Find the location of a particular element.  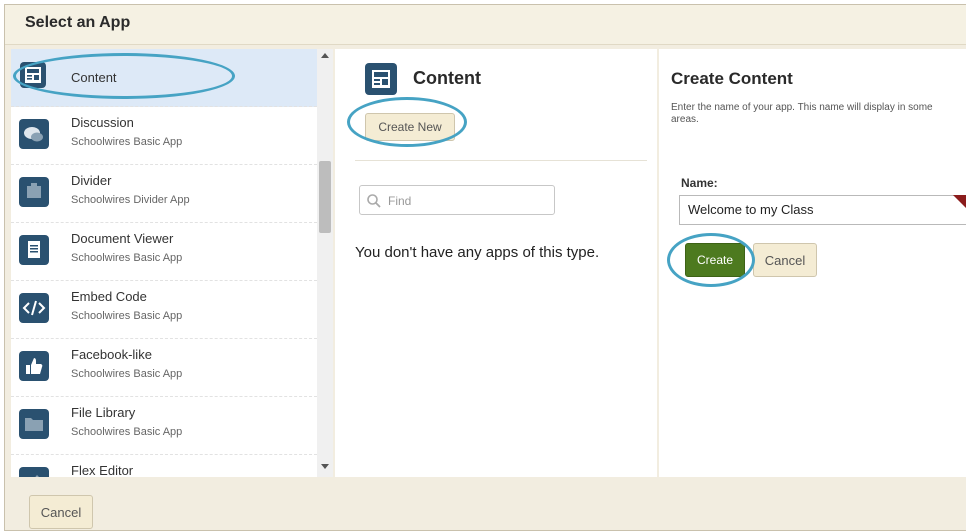

pencil-icon is located at coordinates (34, 472).